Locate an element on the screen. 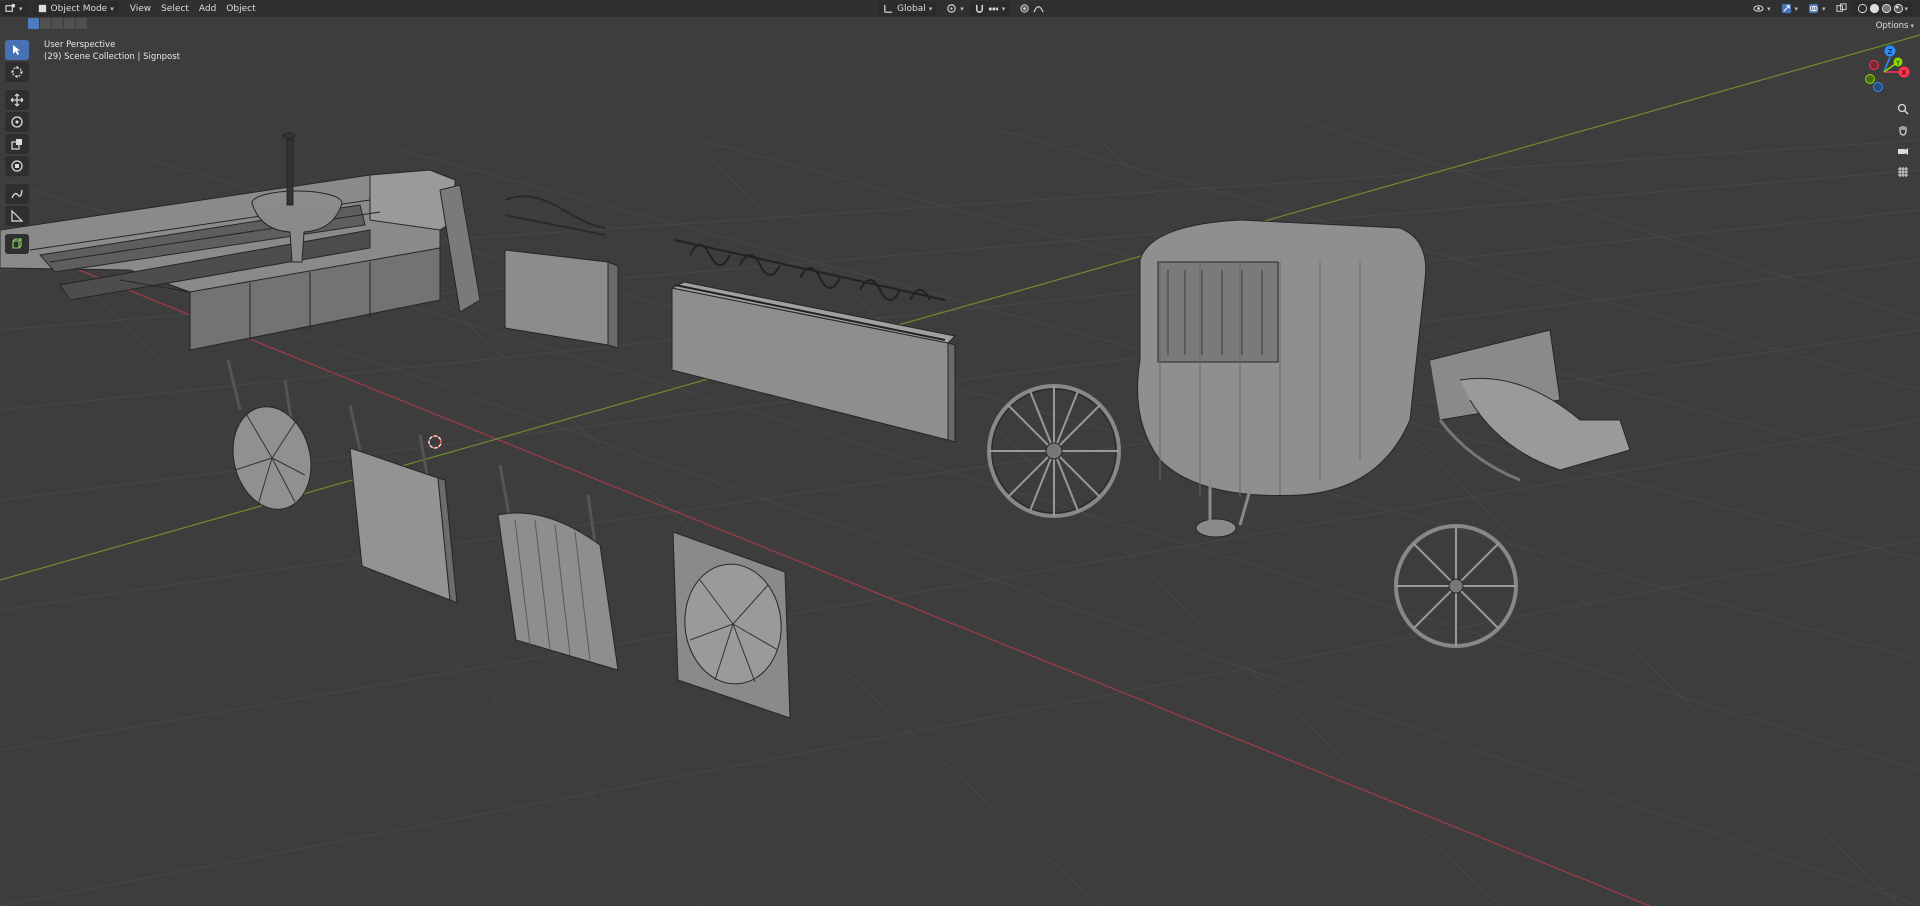 This screenshot has height=906, width=1920. square-sign is located at coordinates (731, 625).